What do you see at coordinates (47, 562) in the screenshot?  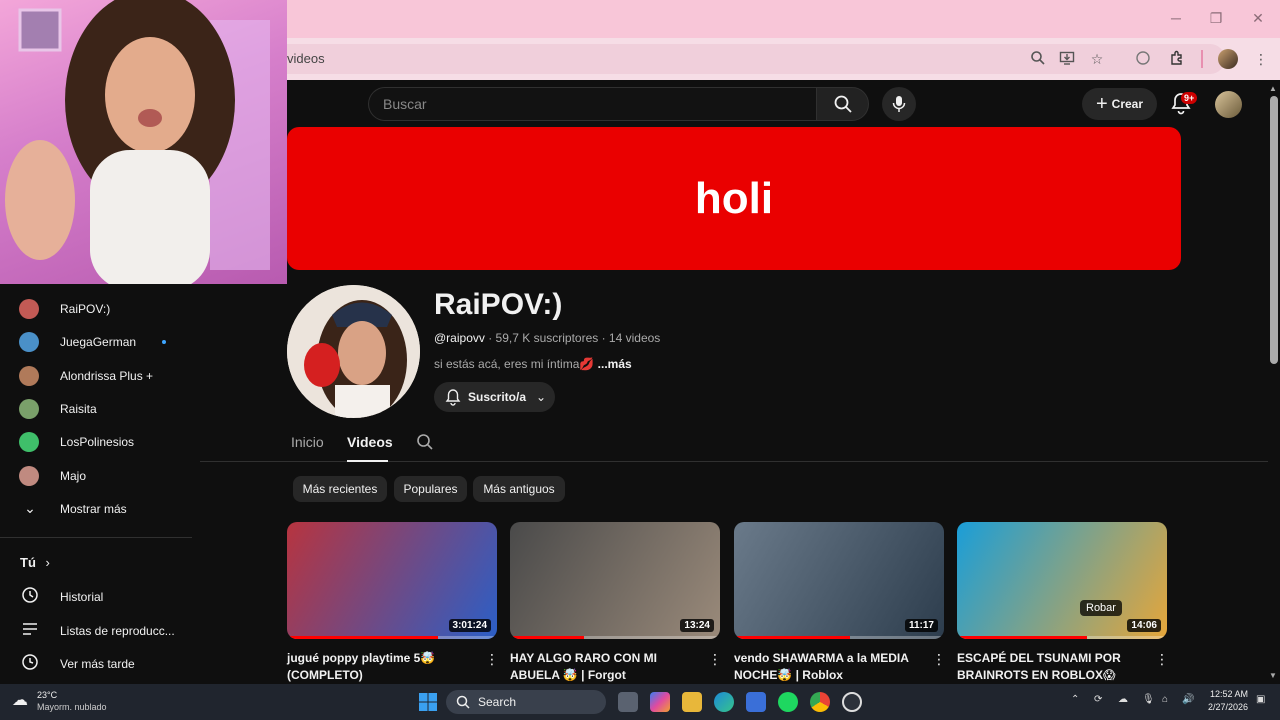 I see `chevron-right-icon: ›` at bounding box center [47, 562].